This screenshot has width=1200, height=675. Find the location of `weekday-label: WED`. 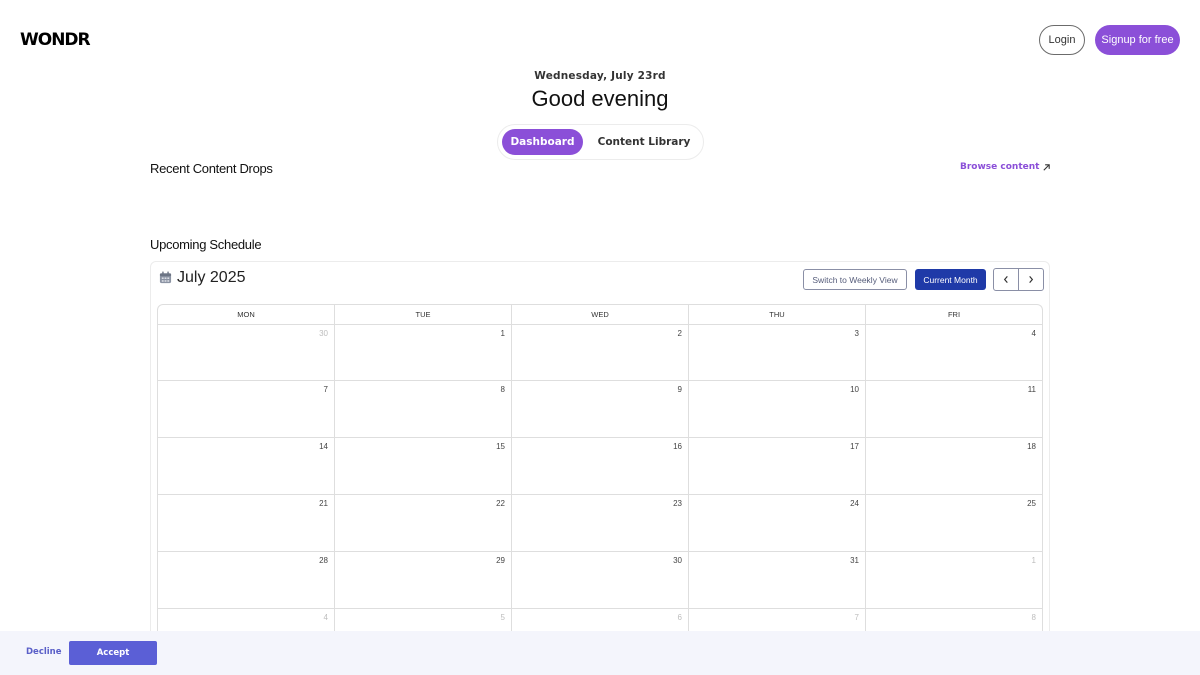

weekday-label: WED is located at coordinates (599, 314).